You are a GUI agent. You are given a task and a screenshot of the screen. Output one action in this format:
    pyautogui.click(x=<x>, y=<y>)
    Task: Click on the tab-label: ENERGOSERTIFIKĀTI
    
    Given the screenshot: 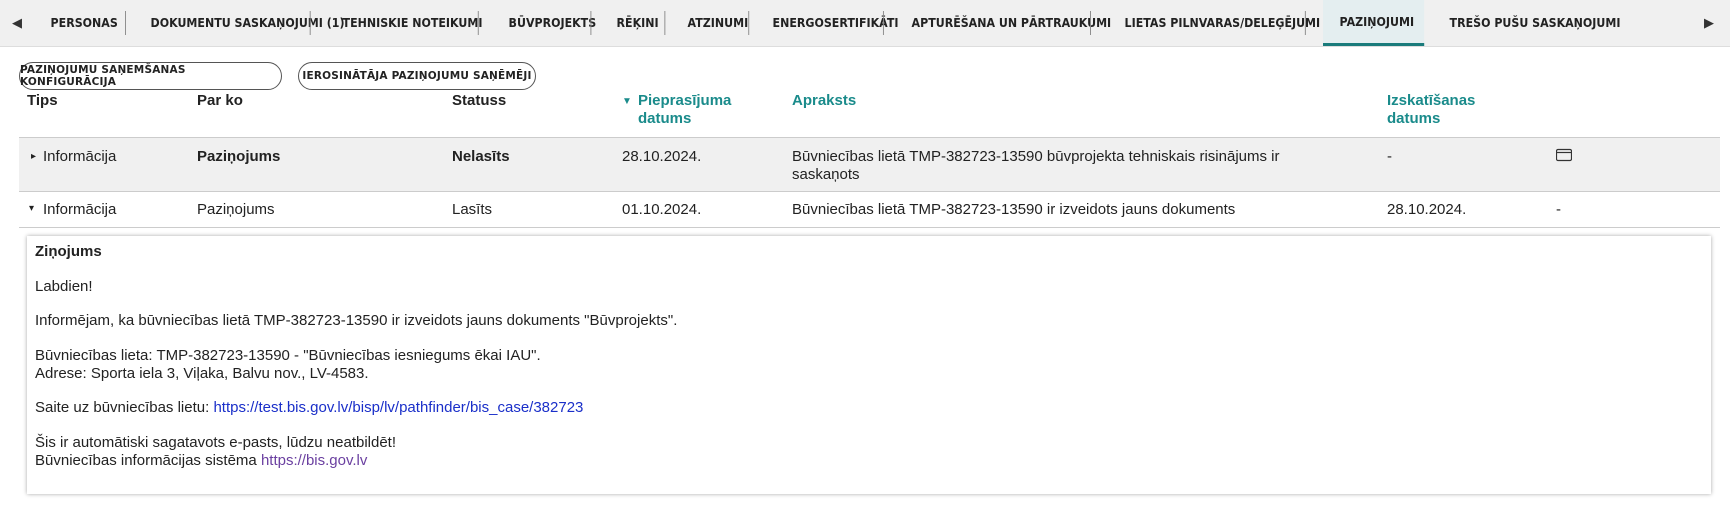 What is the action you would take?
    pyautogui.click(x=835, y=23)
    